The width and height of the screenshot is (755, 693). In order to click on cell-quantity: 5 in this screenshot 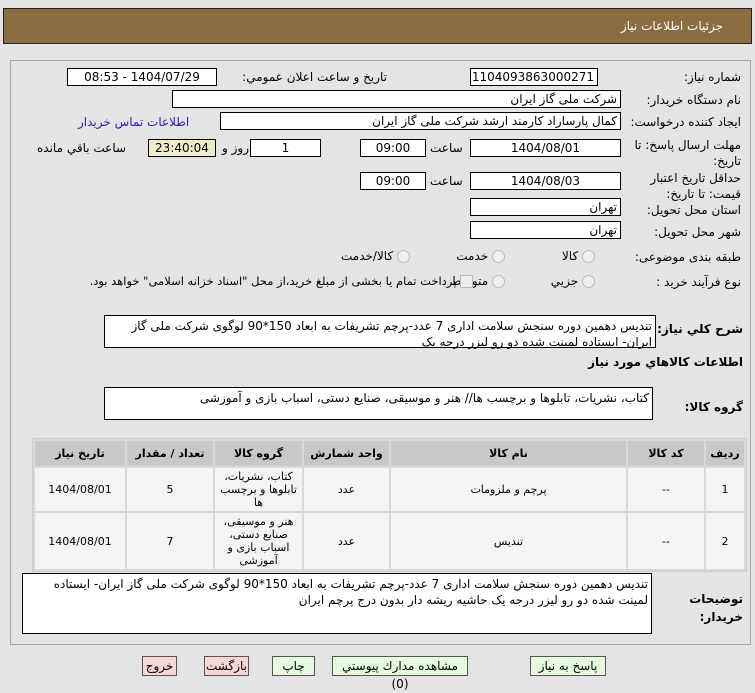, I will do `click(170, 489)`.